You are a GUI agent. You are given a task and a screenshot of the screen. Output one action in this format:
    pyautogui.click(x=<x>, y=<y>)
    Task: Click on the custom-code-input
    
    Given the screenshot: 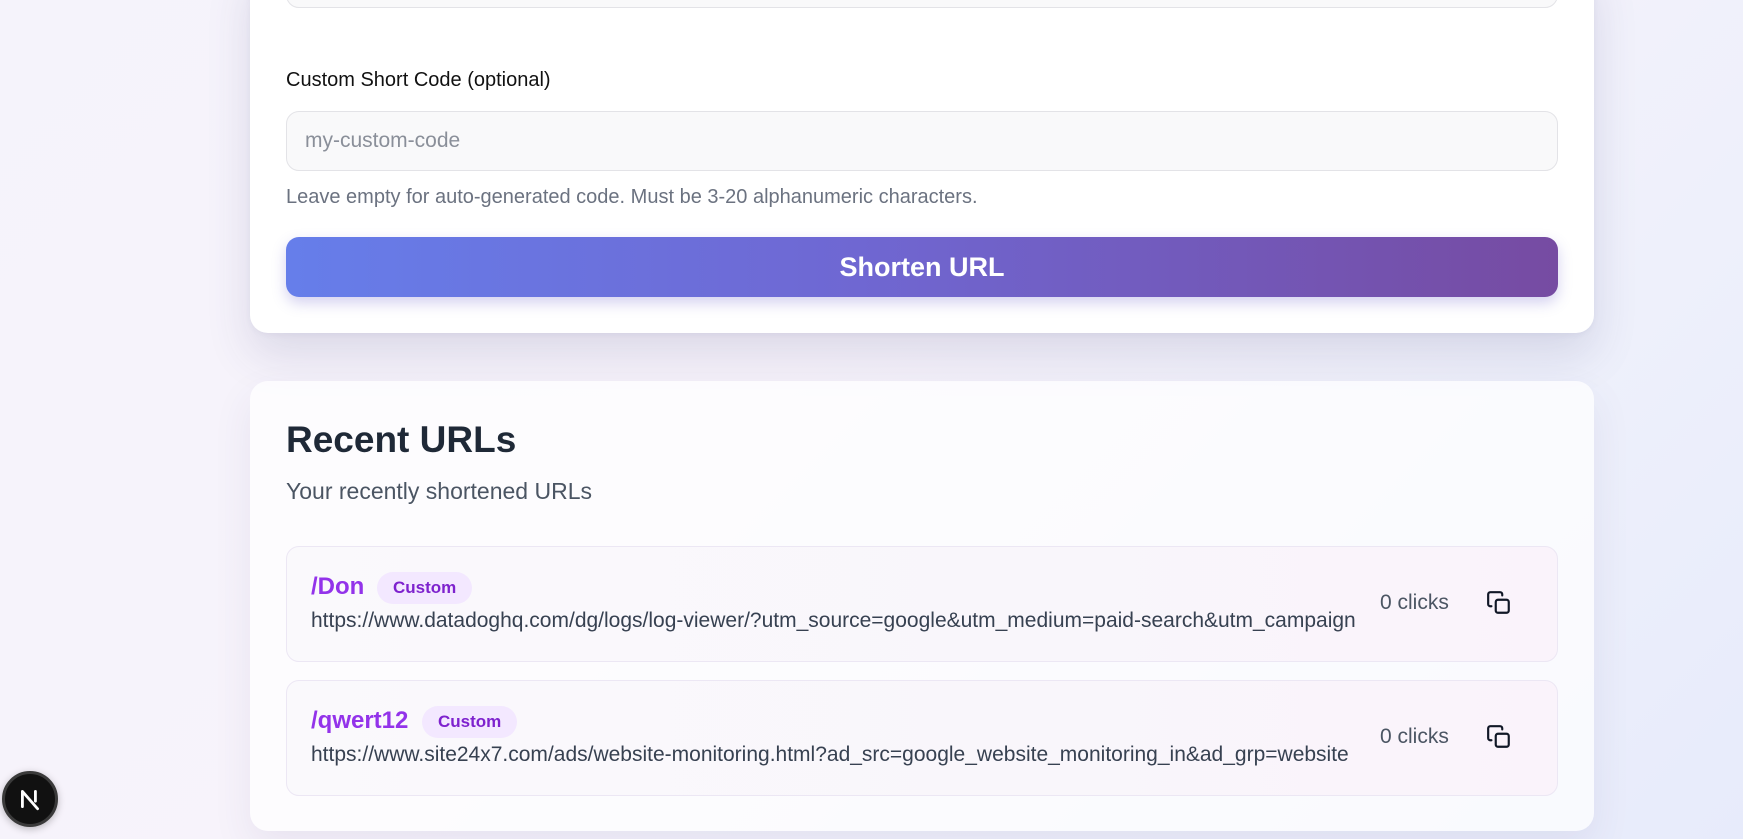 What is the action you would take?
    pyautogui.click(x=922, y=141)
    